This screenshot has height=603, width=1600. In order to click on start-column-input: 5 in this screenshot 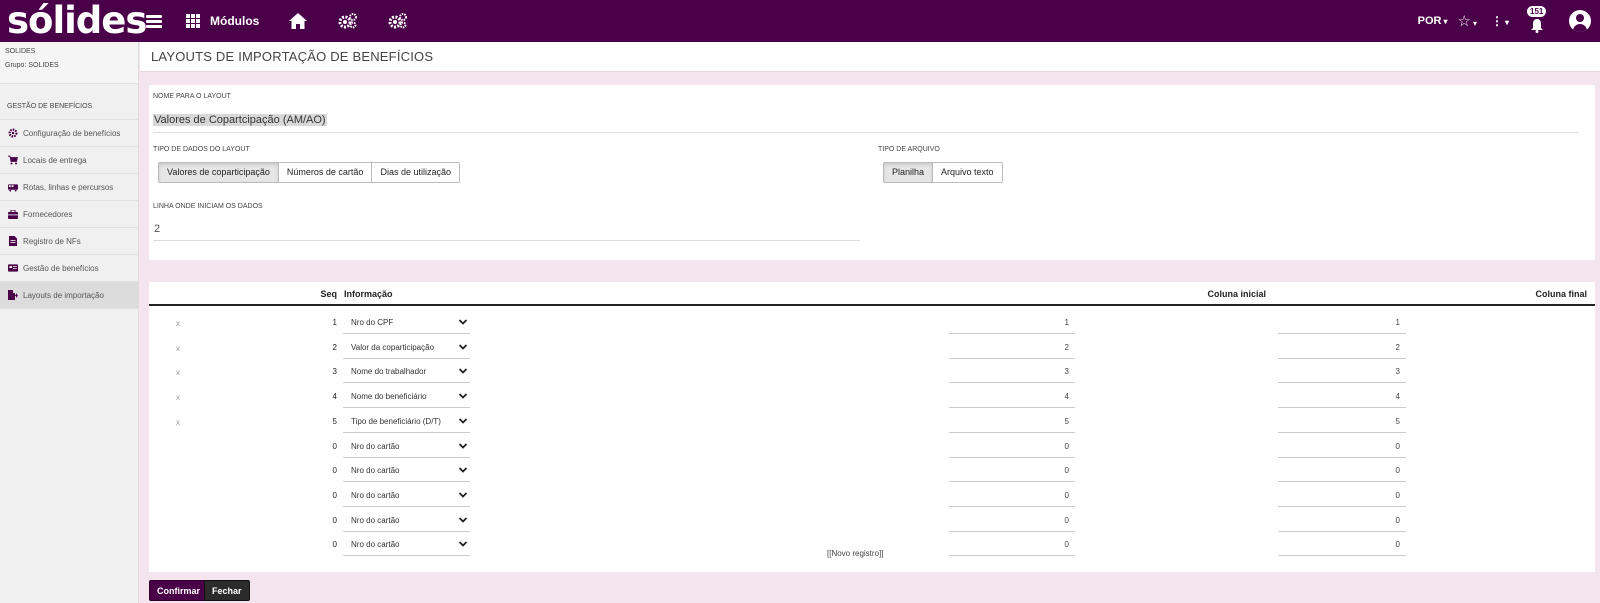, I will do `click(1012, 422)`.